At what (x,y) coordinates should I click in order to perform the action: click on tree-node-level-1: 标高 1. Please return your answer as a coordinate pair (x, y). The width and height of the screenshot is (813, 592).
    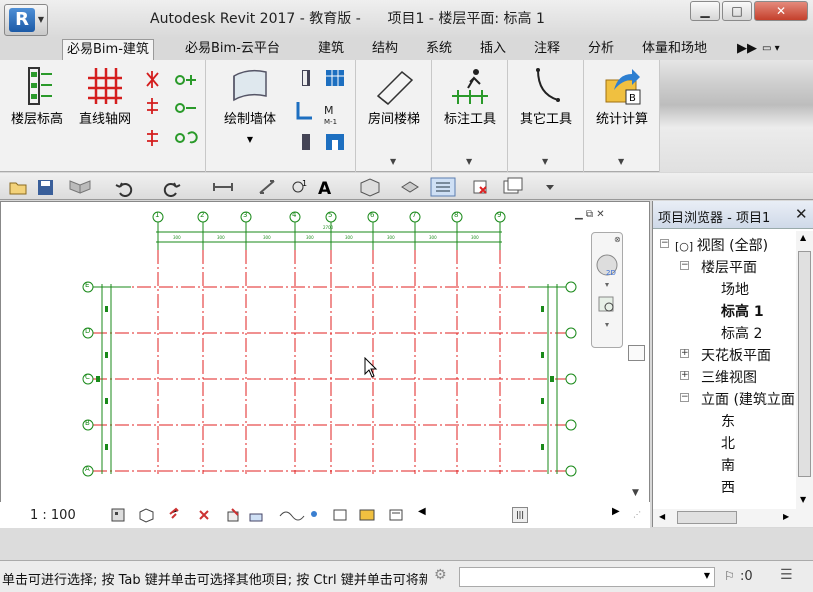
    Looking at the image, I should click on (742, 311).